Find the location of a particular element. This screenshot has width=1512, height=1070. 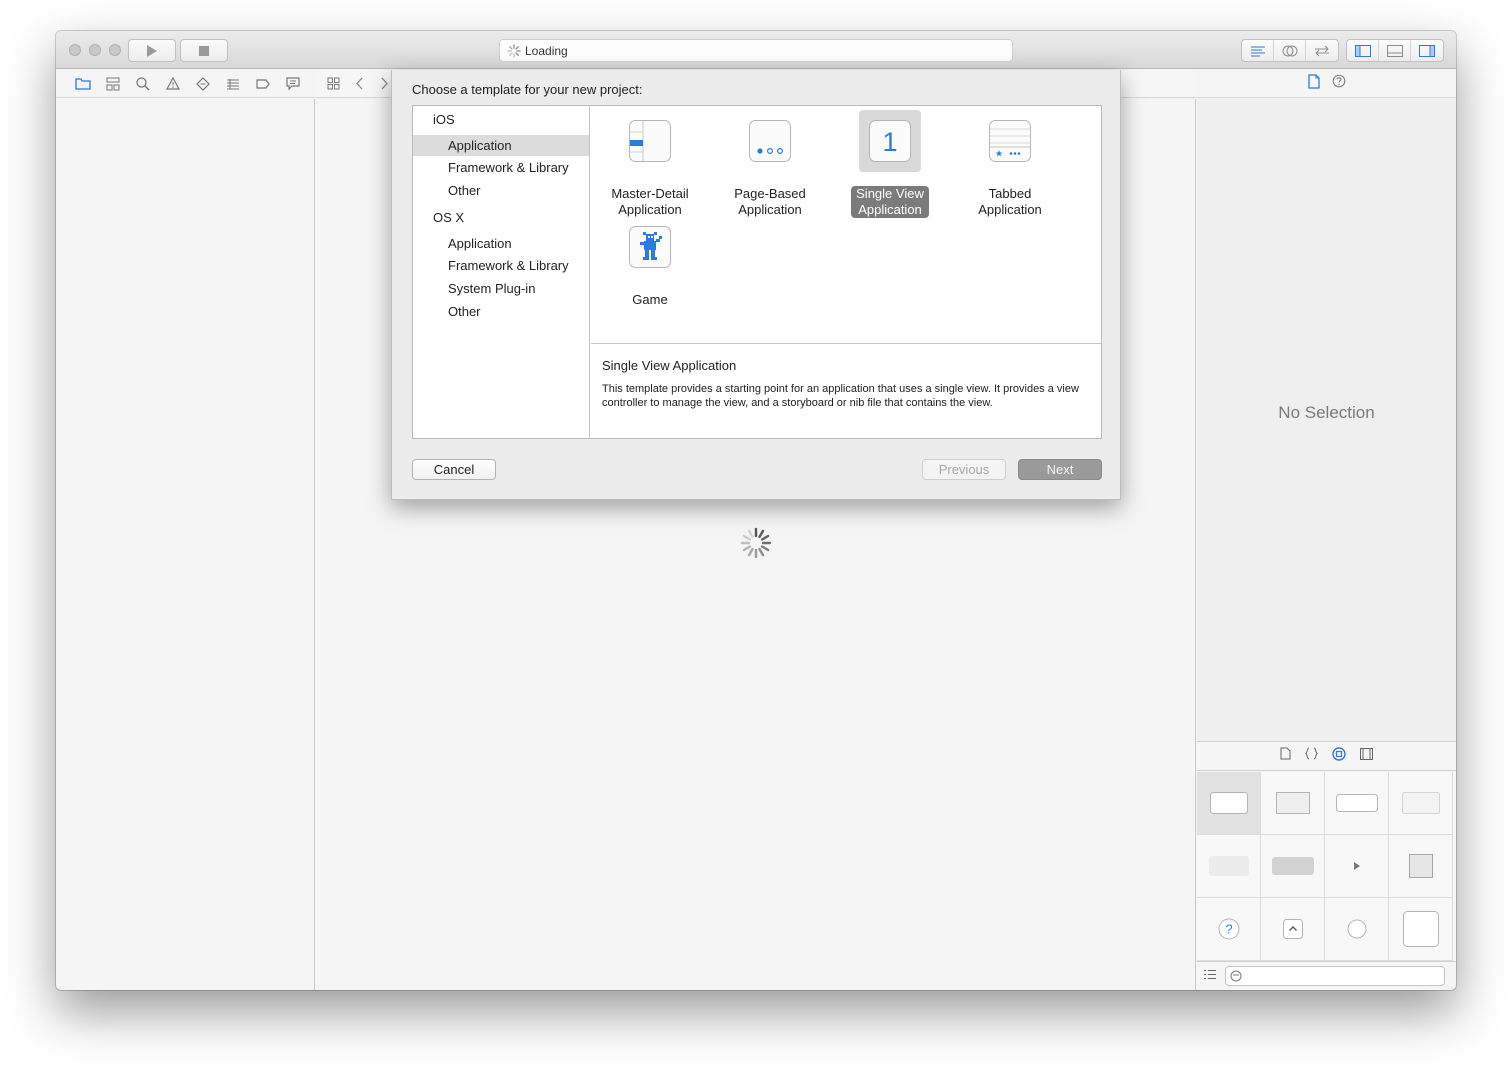

back-button is located at coordinates (359, 84).